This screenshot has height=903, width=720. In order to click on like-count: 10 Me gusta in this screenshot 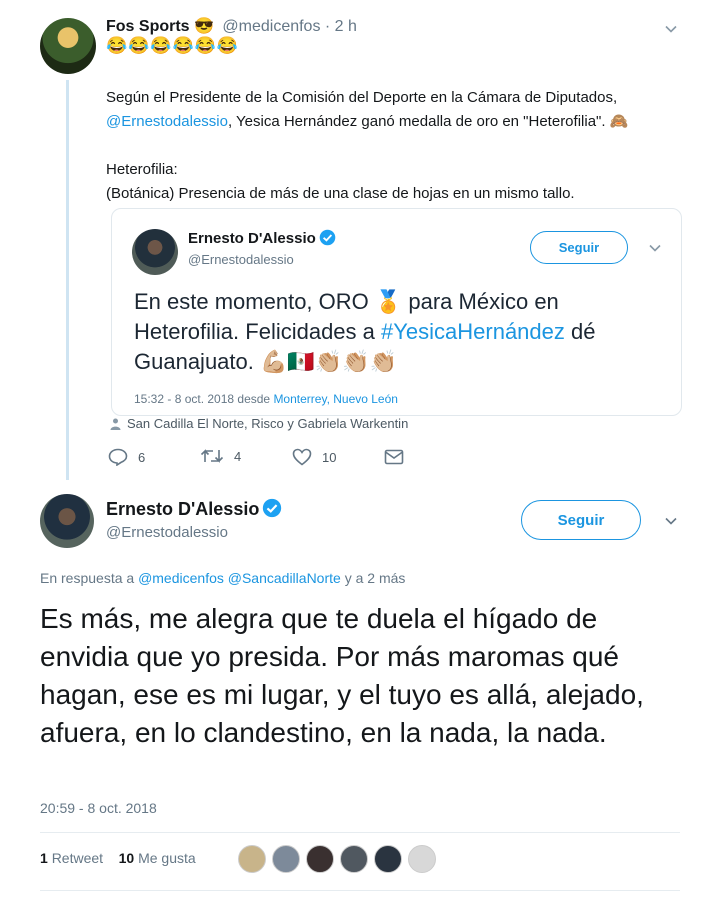, I will do `click(157, 858)`.